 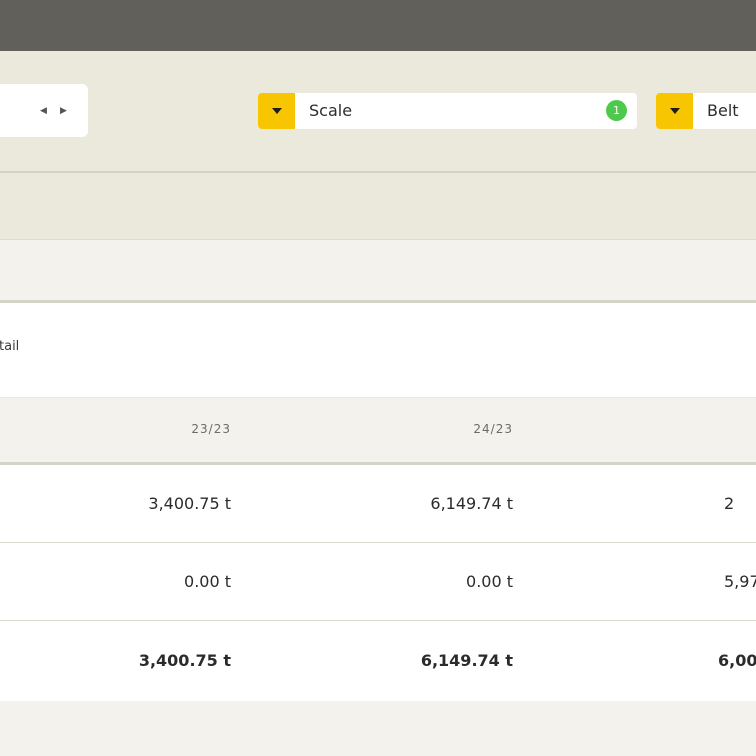 What do you see at coordinates (729, 503) in the screenshot?
I see `table-cell: 2` at bounding box center [729, 503].